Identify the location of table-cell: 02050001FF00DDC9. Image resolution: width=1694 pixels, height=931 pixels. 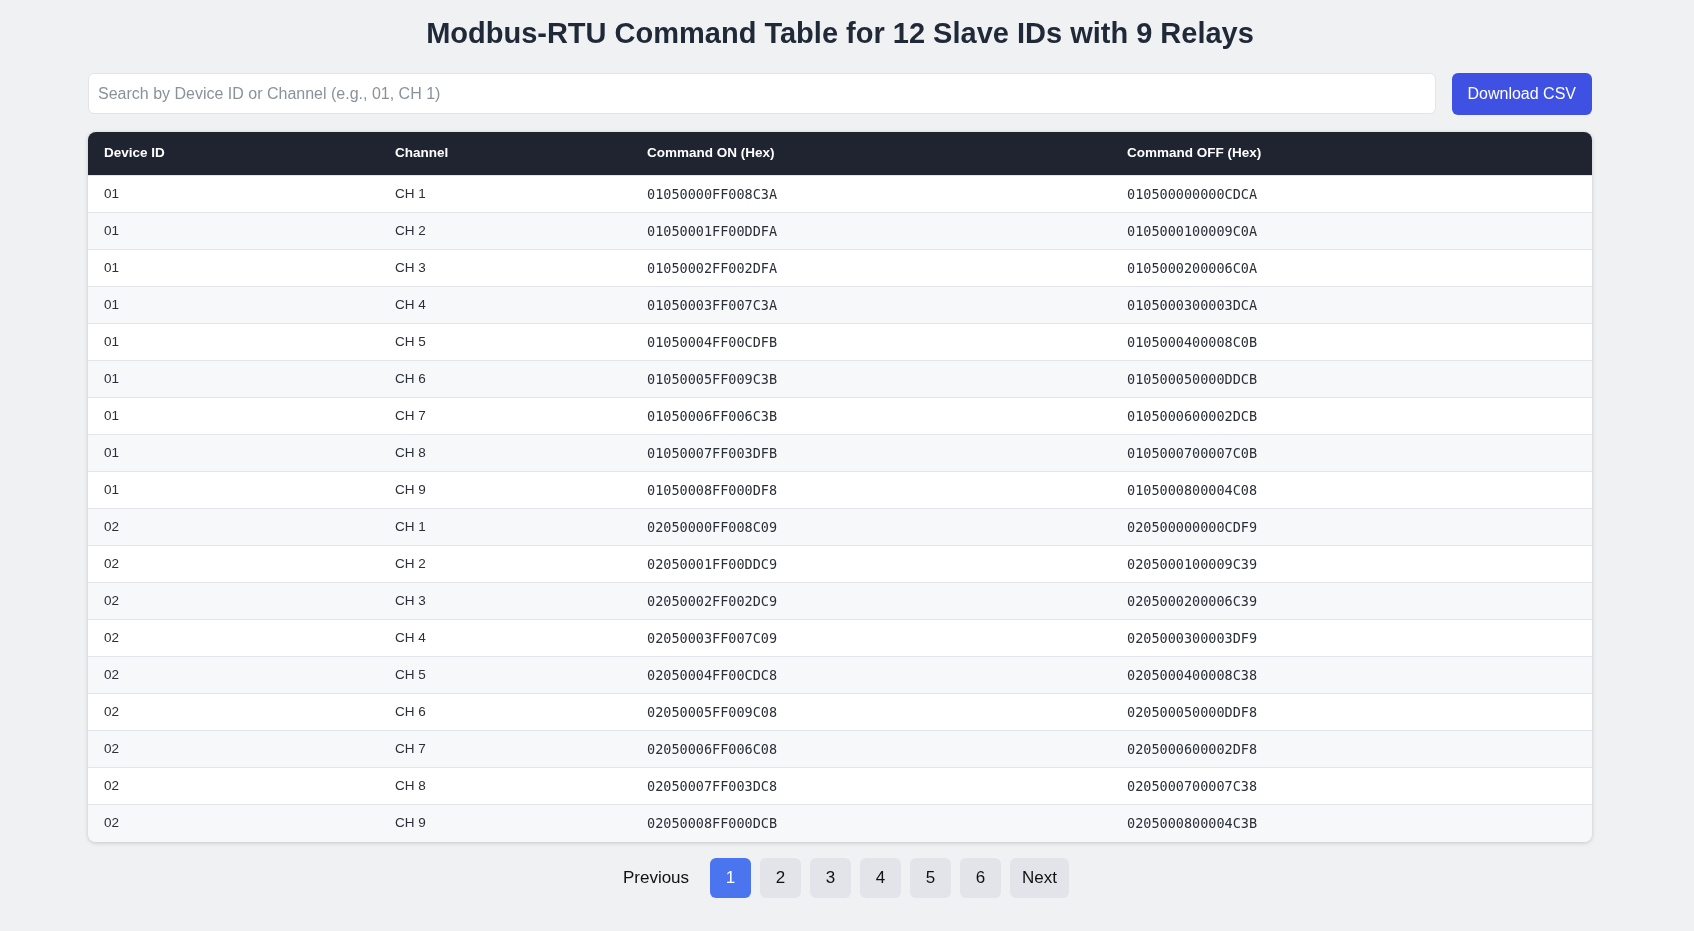
(871, 564).